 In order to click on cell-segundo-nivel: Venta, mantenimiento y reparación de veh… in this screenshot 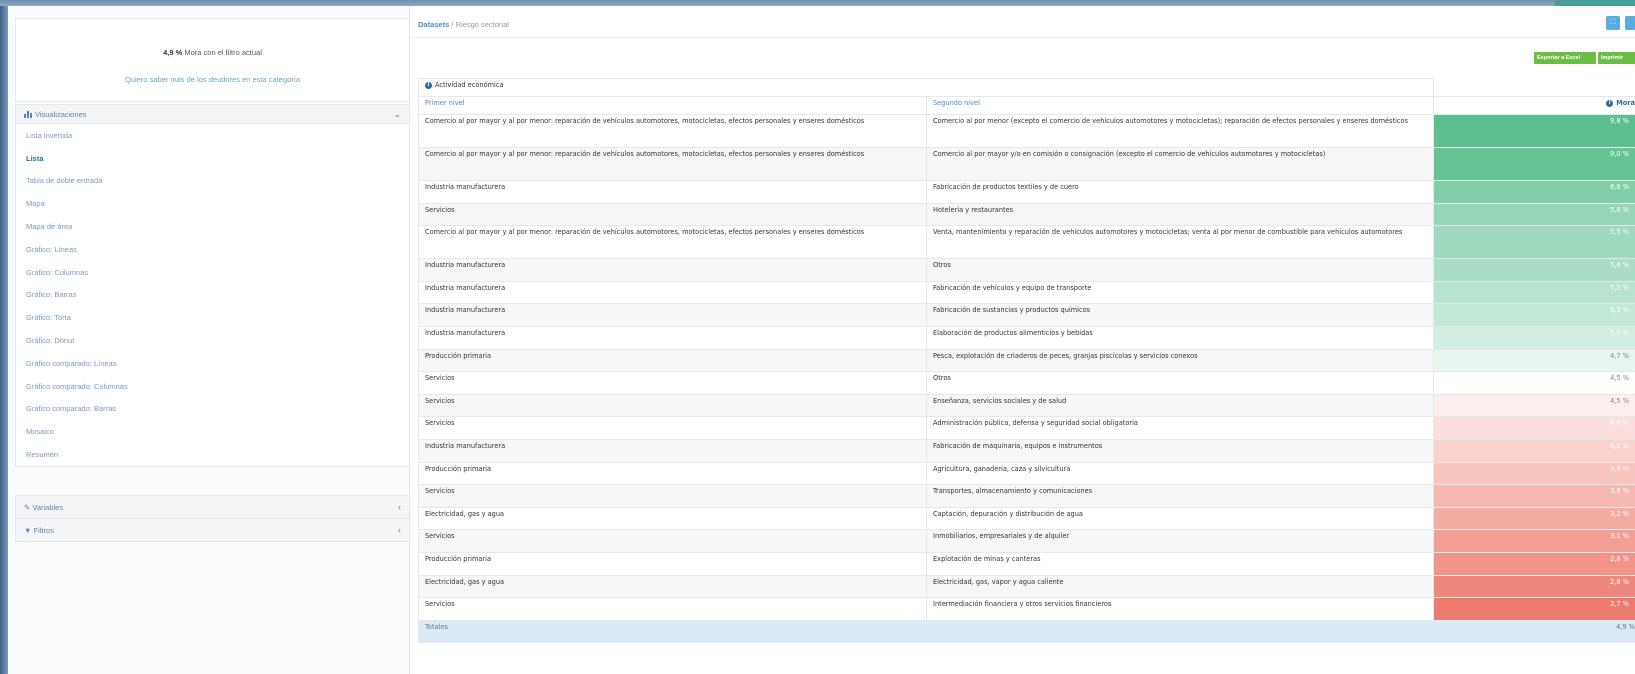, I will do `click(1180, 242)`.